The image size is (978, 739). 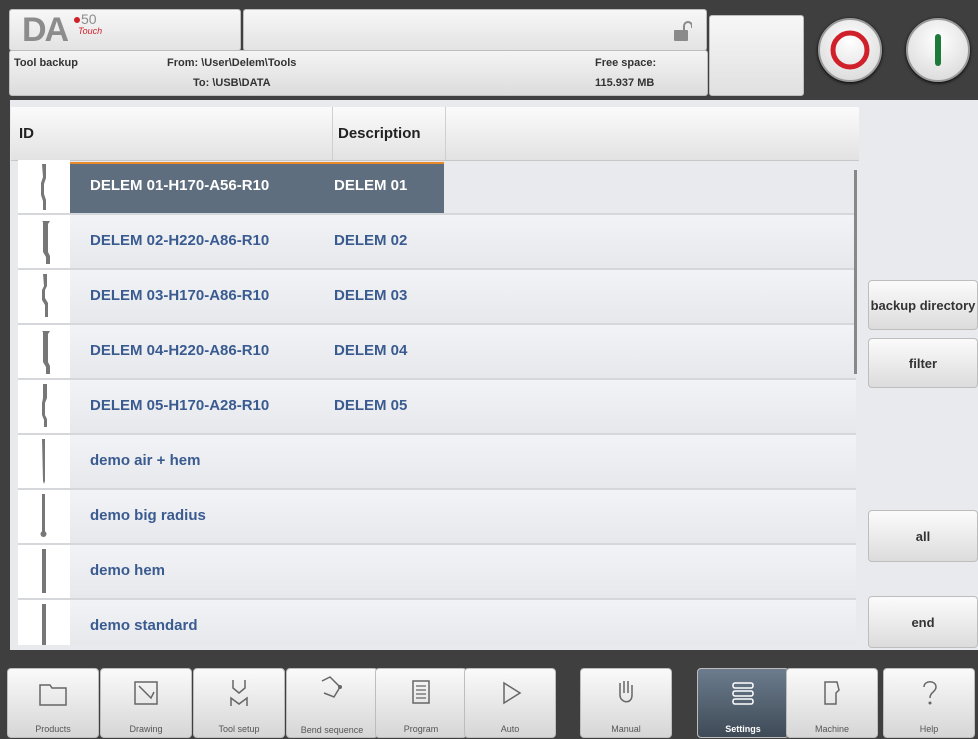 What do you see at coordinates (437, 297) in the screenshot?
I see `table-row: DELEM 03-H170-A86-R10 DELEM 03` at bounding box center [437, 297].